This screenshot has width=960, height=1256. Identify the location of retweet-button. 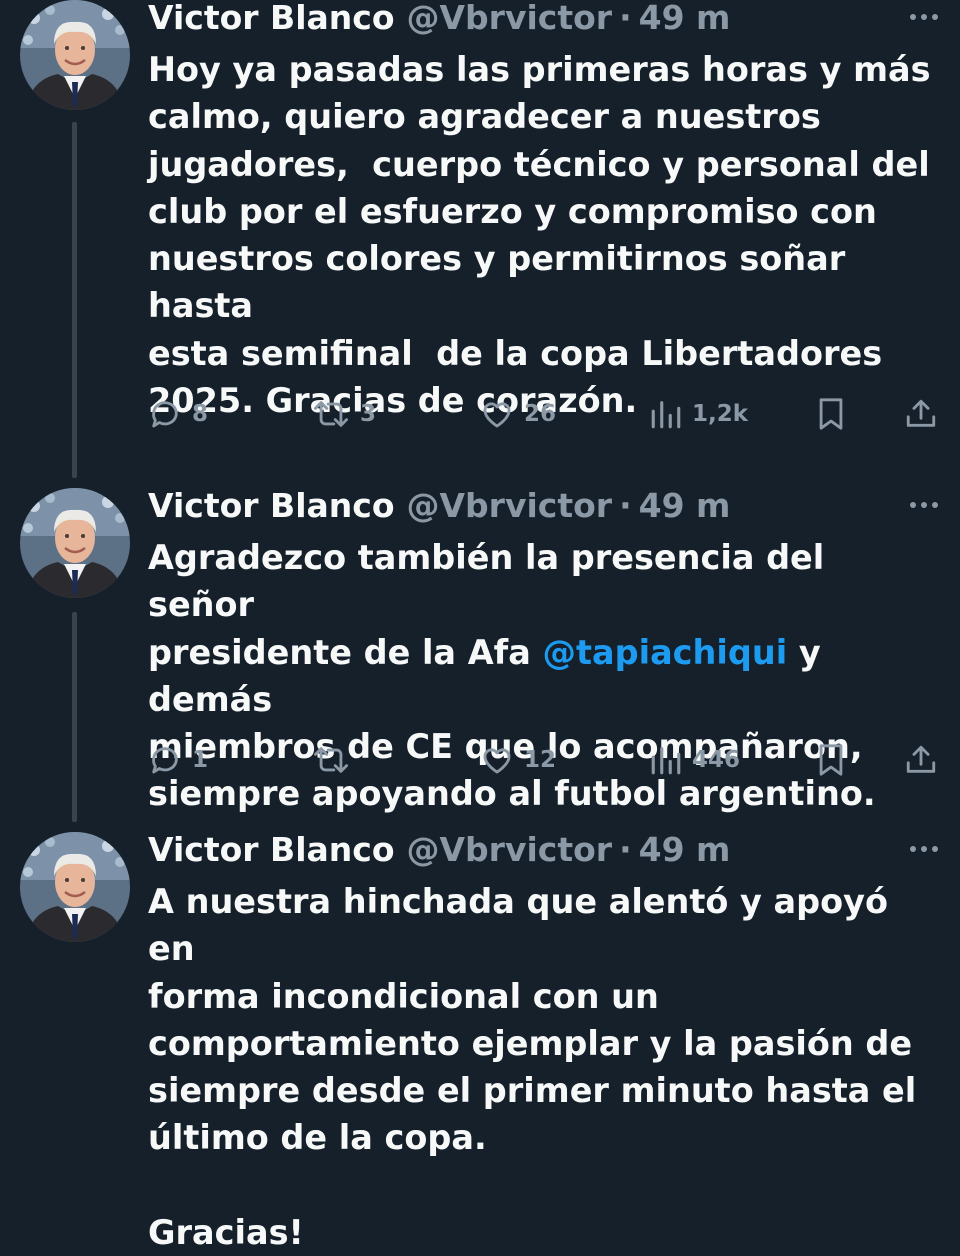
(336, 760).